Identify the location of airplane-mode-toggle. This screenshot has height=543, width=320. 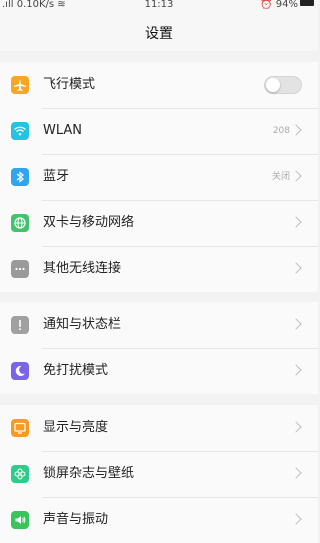
(283, 85).